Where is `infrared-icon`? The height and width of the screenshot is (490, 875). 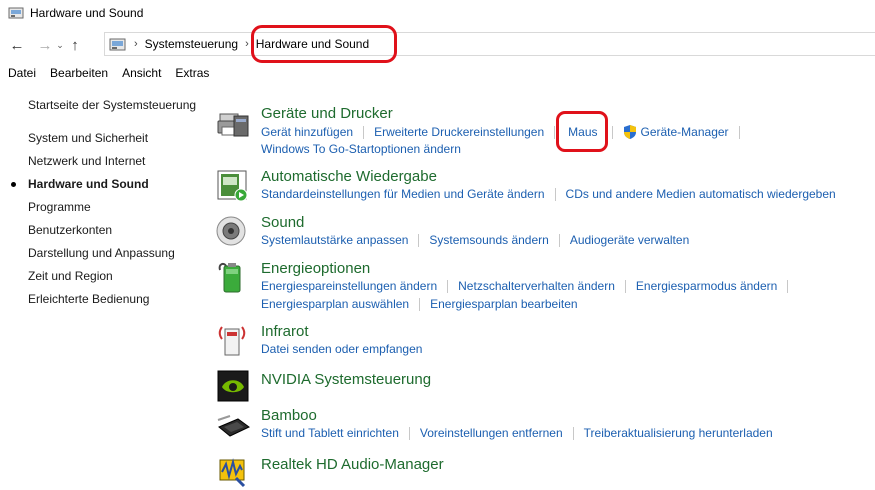
infrared-icon is located at coordinates (232, 341).